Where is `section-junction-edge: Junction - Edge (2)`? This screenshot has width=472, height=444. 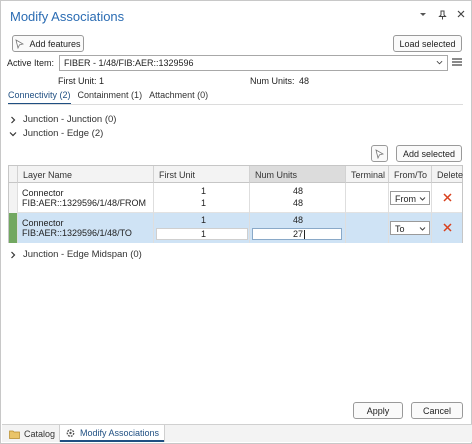
section-junction-edge: Junction - Edge (2) is located at coordinates (56, 133).